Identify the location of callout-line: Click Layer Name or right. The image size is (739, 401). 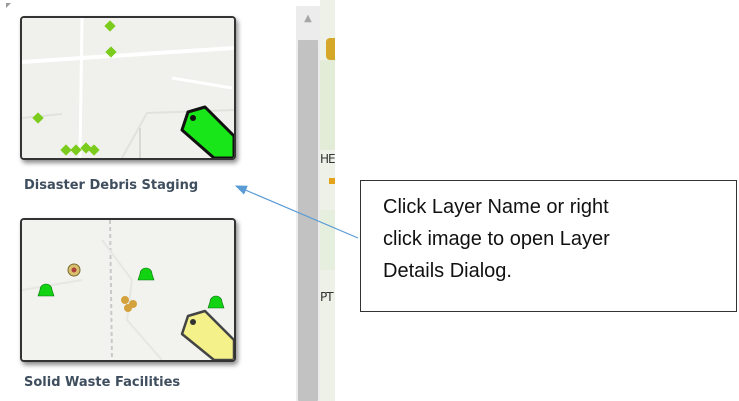
(496, 207).